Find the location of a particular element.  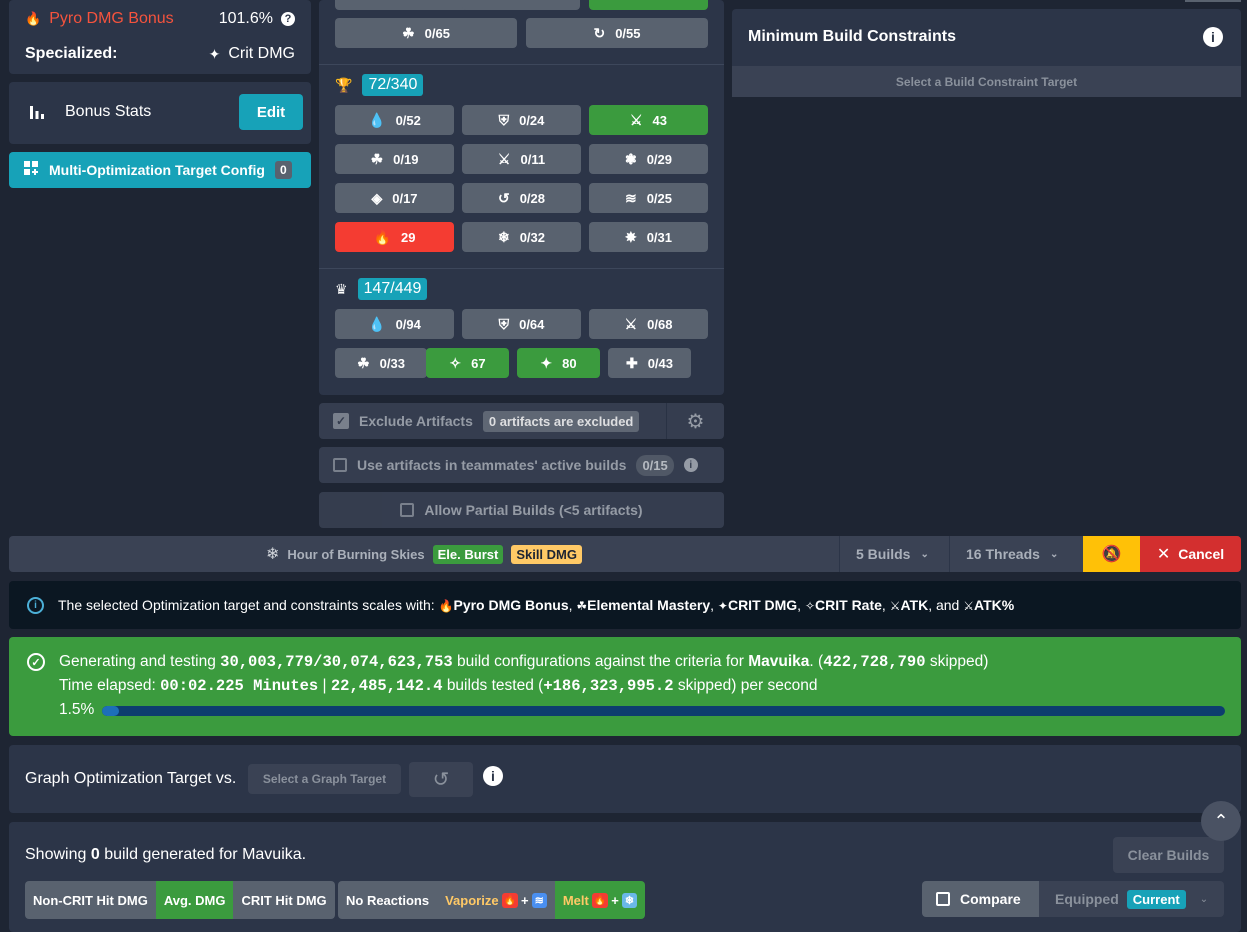

notification-button: 🔕 is located at coordinates (1111, 554).